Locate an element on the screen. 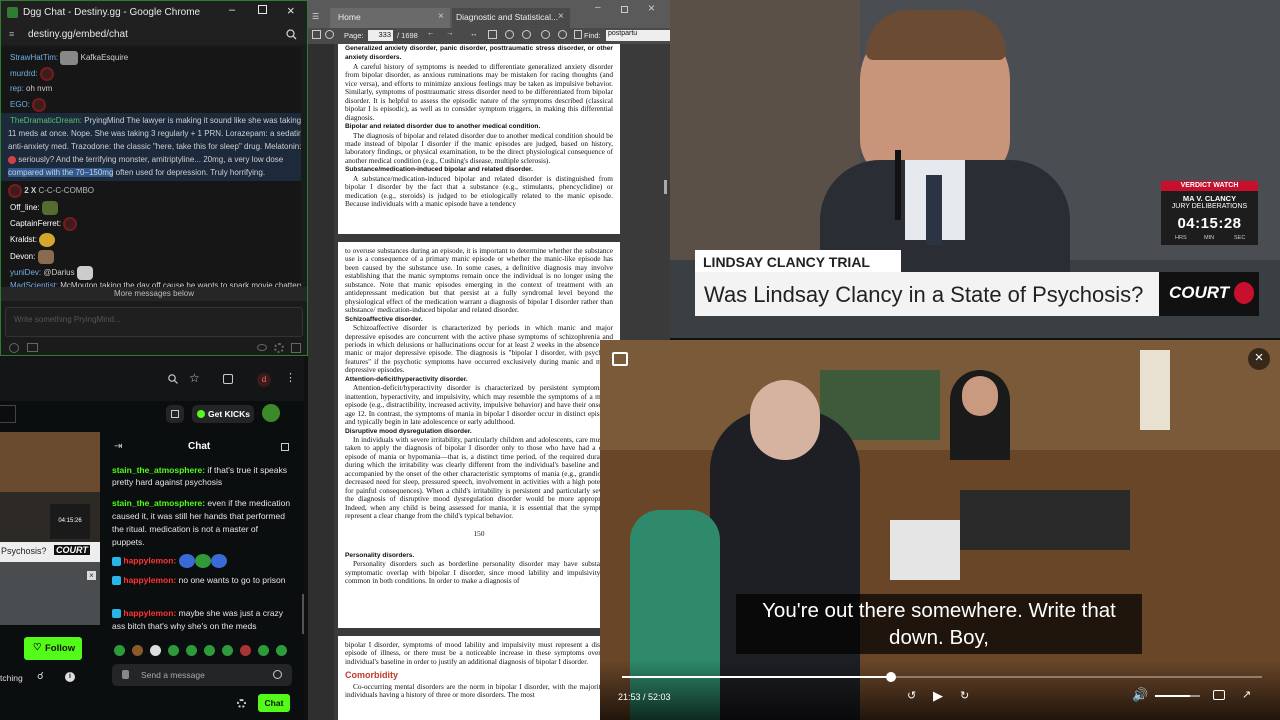 This screenshot has height=720, width=1280. chat-users-icon is located at coordinates (285, 447).